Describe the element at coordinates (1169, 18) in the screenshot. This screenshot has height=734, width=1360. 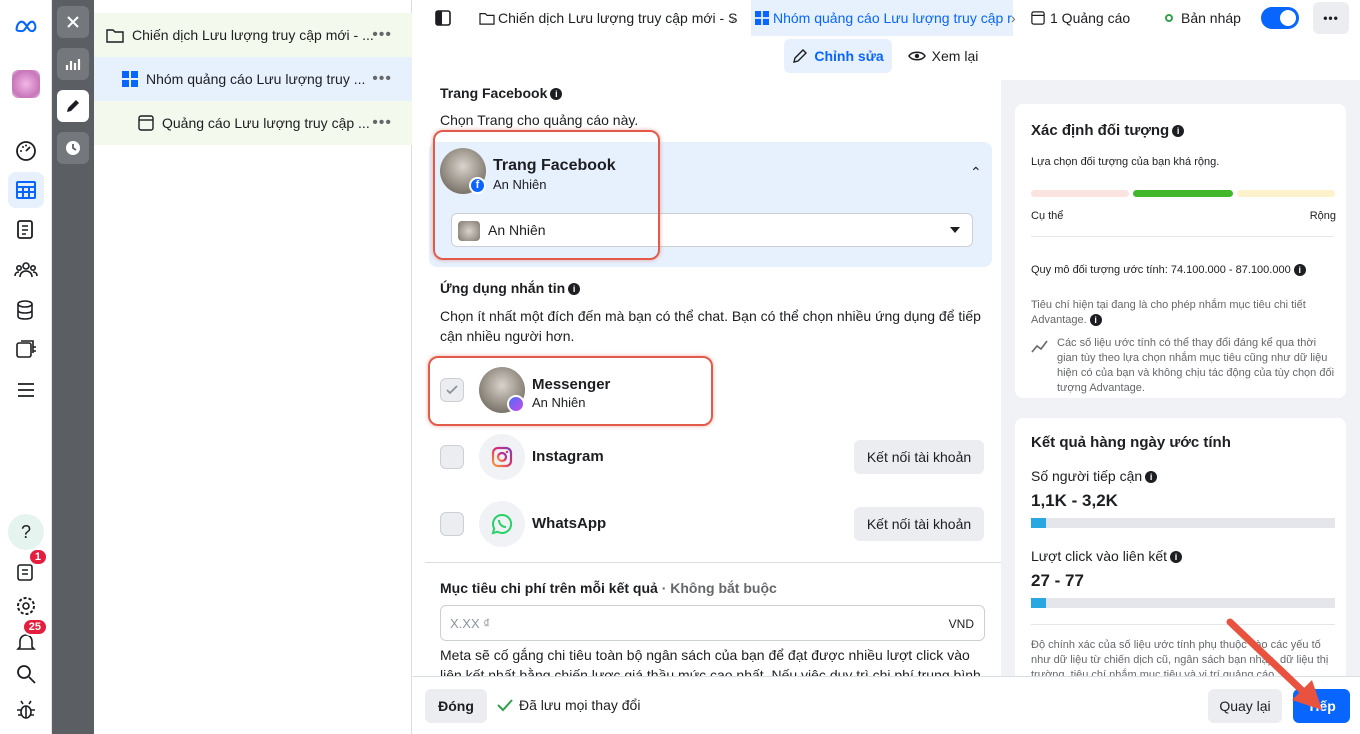
I see `draft-status-dot-icon` at that location.